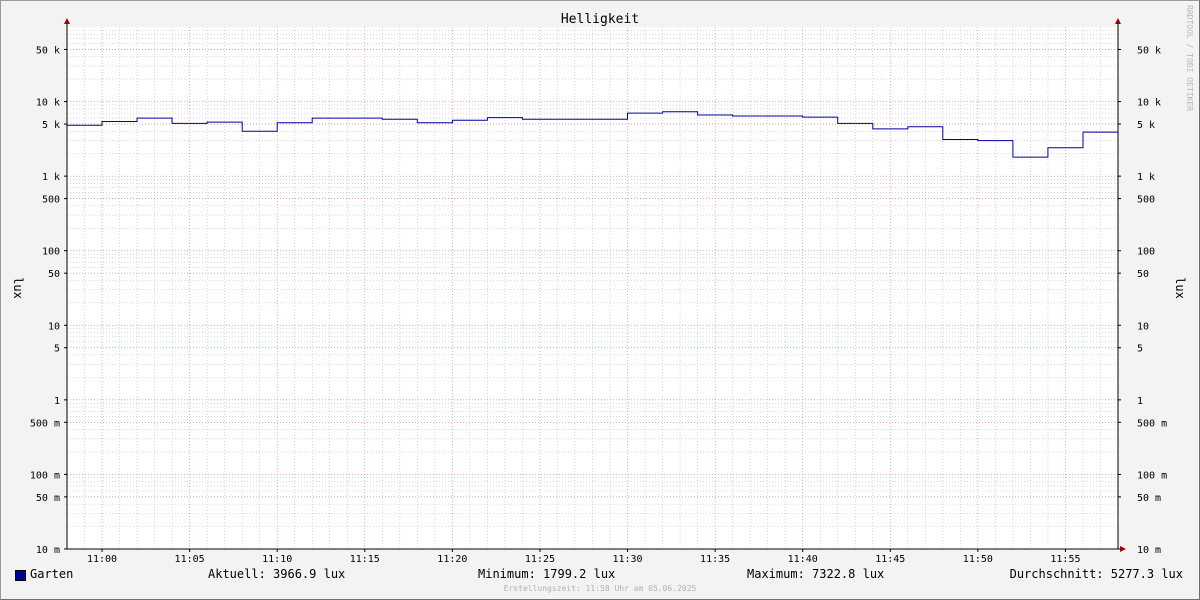  What do you see at coordinates (1123, 549) in the screenshot?
I see `x-axis-arrow` at bounding box center [1123, 549].